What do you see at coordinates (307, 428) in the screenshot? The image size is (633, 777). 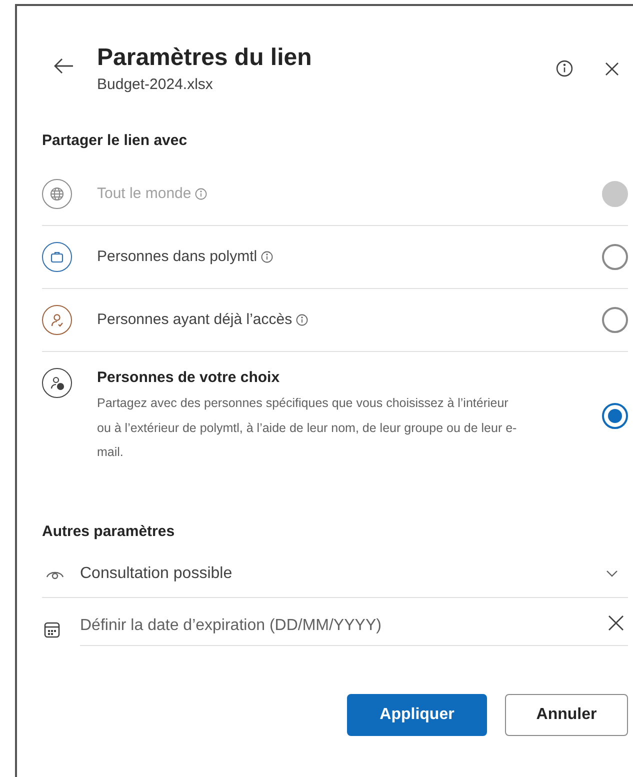 I see `option-description: Partagez avec des personnes spécifiques que vous choisissez à l’intérieur ou à l’extérieur de polymtl, à l’aide de leur nom, de leur groupe ou de leur e-mail.` at bounding box center [307, 428].